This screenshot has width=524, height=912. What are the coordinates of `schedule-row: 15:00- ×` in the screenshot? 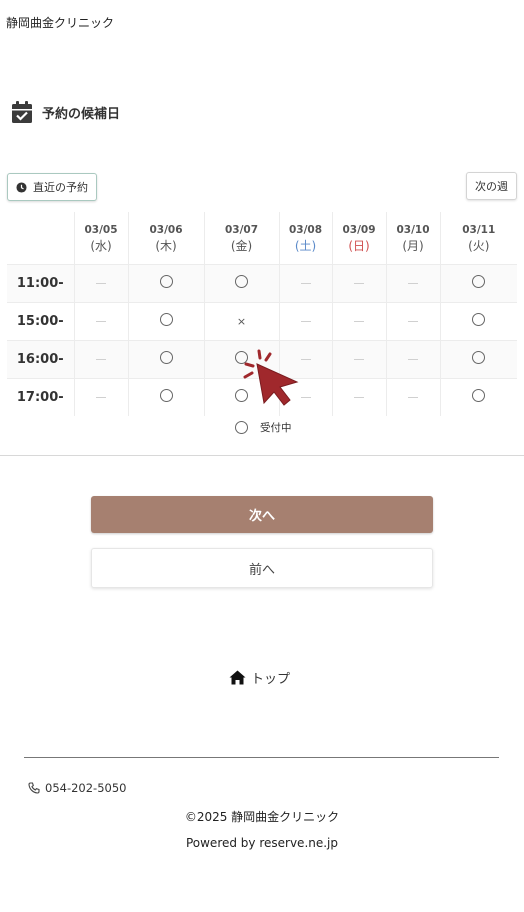 It's located at (262, 320).